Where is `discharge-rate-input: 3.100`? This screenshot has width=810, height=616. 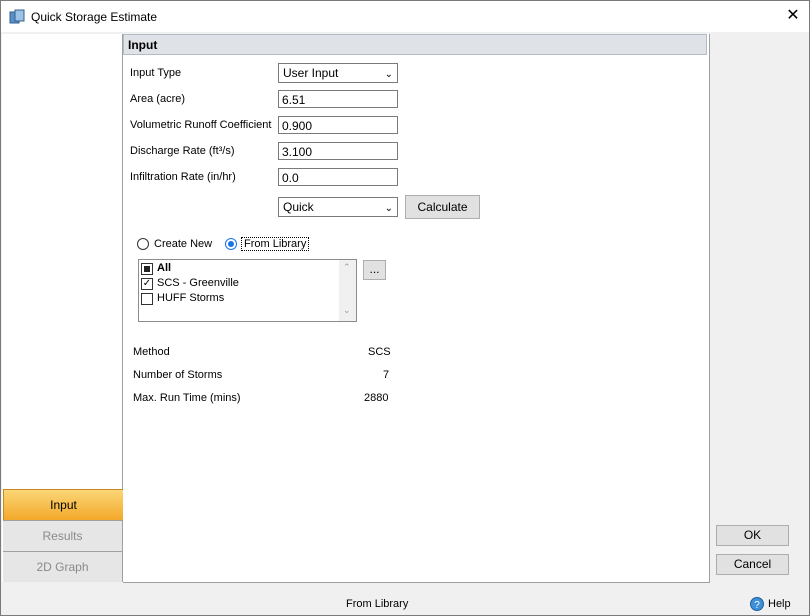 discharge-rate-input: 3.100 is located at coordinates (338, 151).